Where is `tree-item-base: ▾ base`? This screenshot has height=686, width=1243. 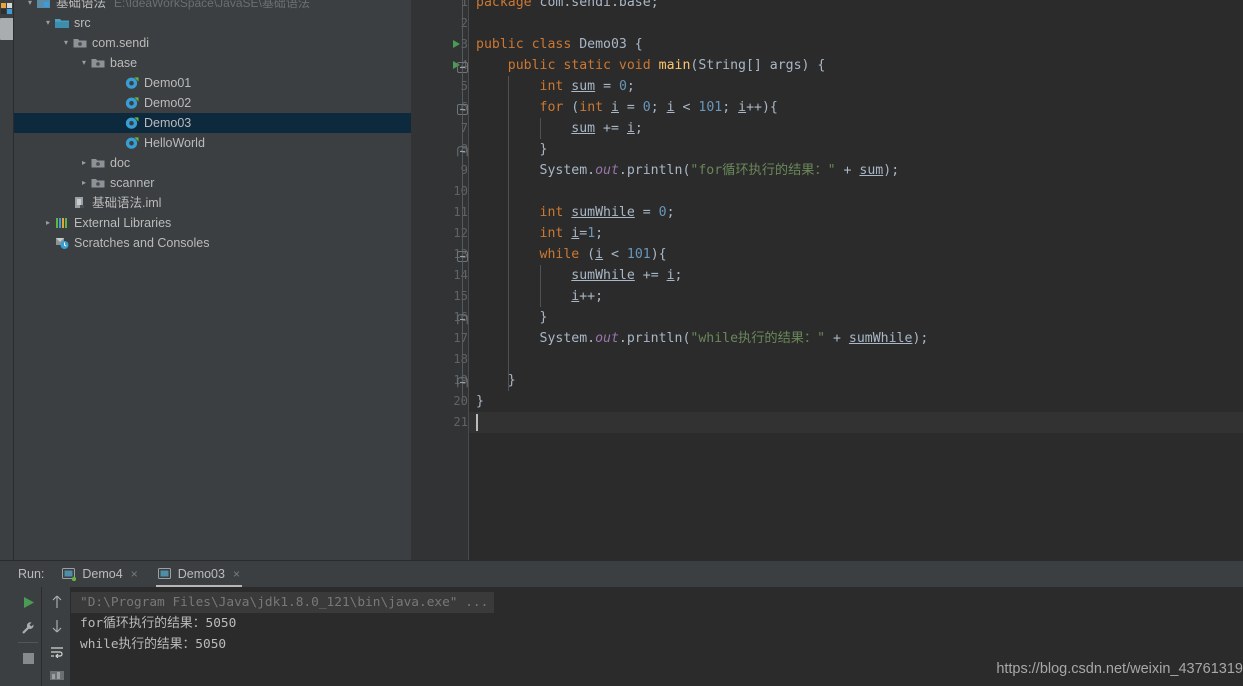
tree-item-base: ▾ base is located at coordinates (212, 63).